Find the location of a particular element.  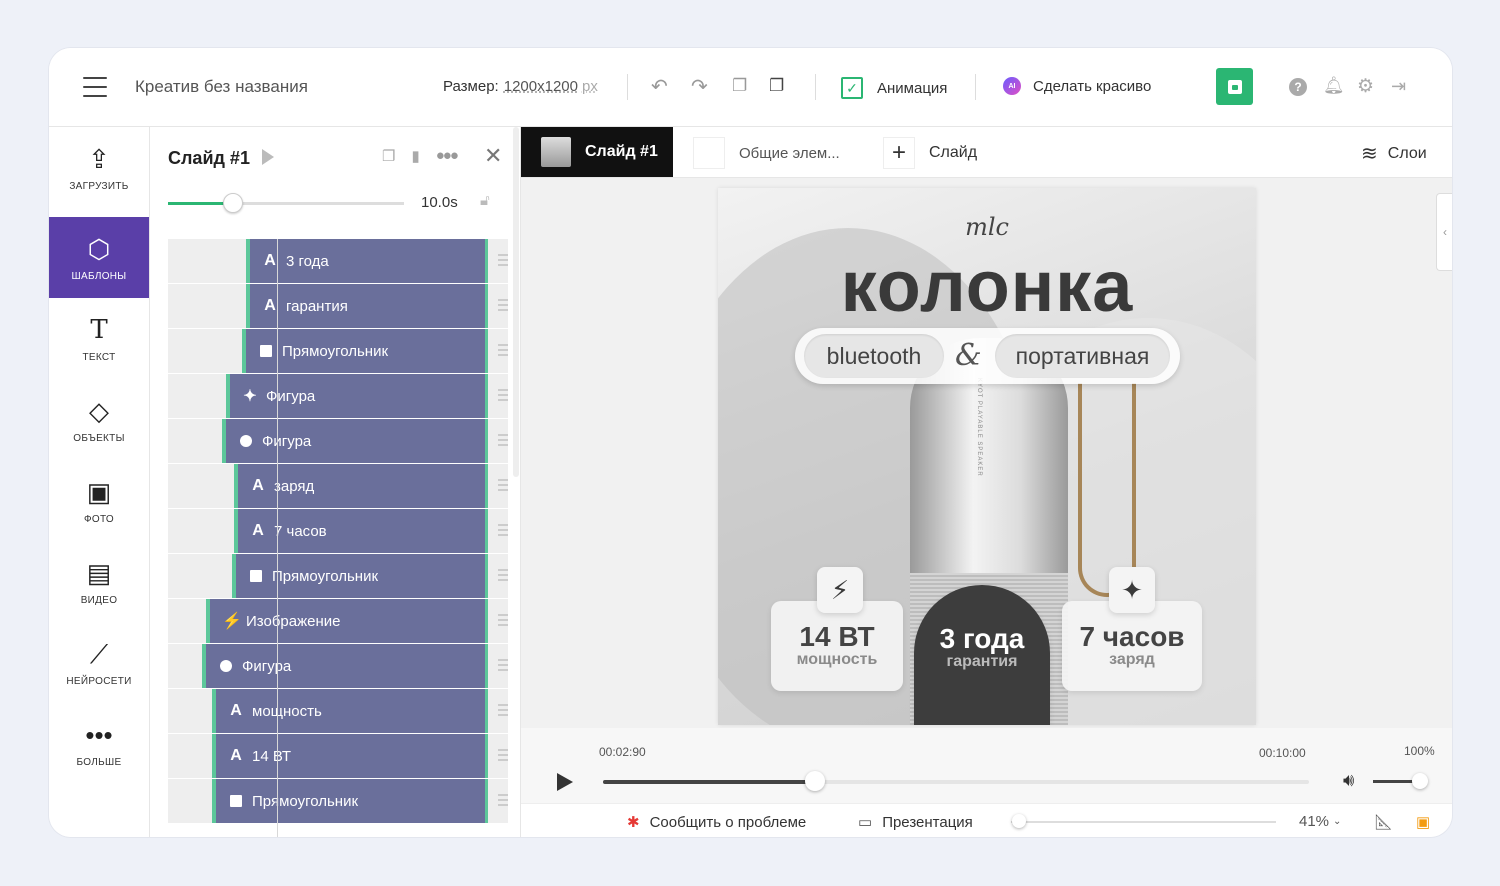

layer-row: ✦ Фигура is located at coordinates (338, 396).